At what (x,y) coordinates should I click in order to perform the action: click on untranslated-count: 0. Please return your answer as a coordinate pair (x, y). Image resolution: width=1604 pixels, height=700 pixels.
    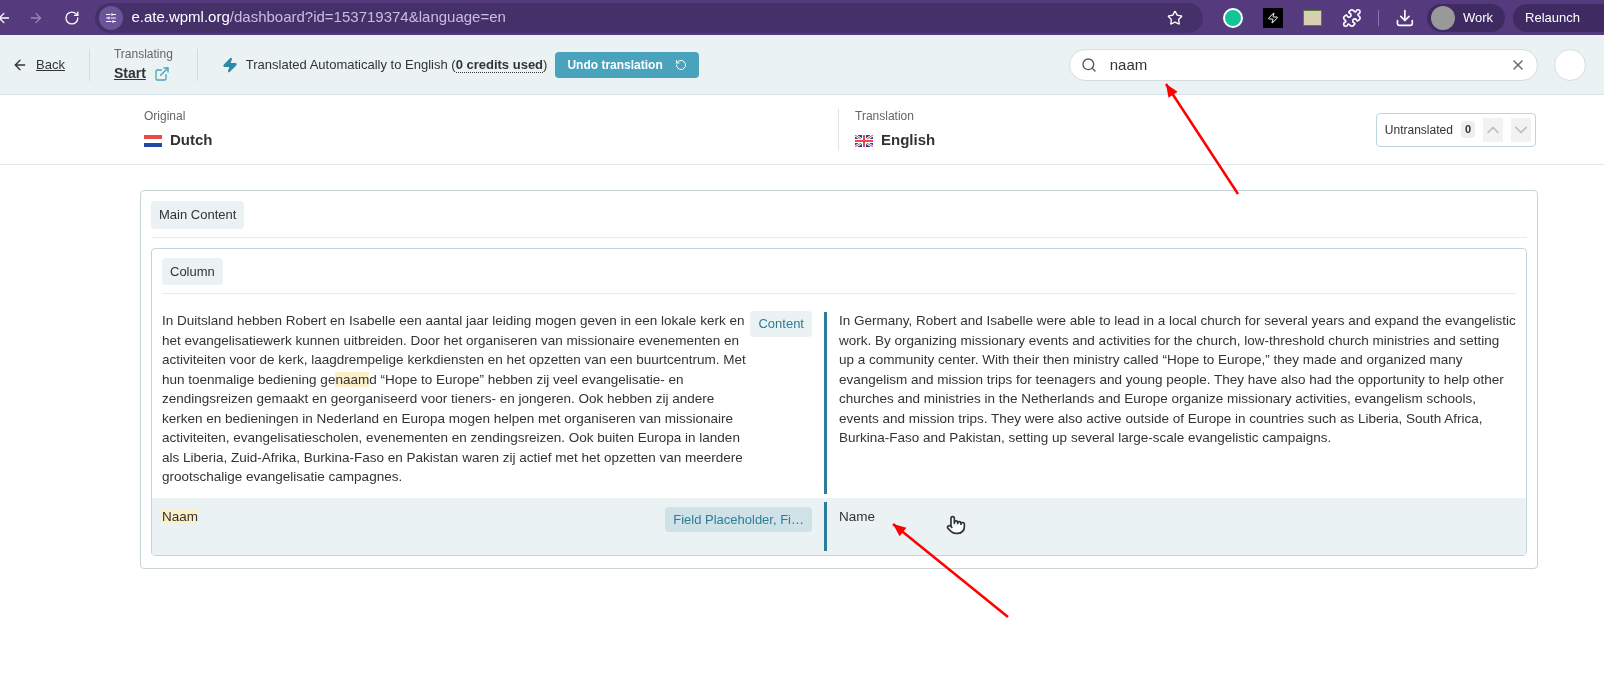
    Looking at the image, I should click on (1467, 129).